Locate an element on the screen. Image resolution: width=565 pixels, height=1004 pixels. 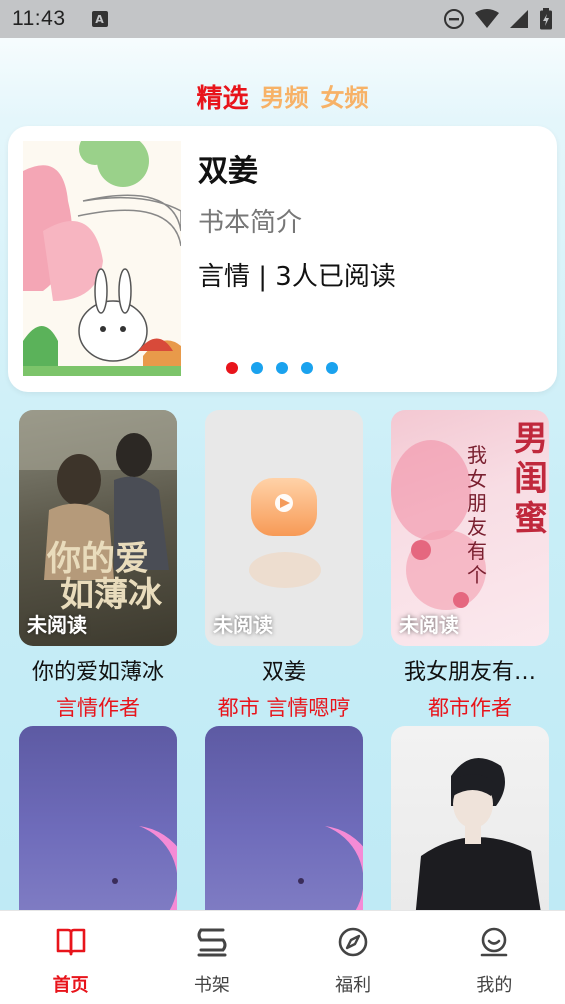
book-open-icon is located at coordinates (71, 942).